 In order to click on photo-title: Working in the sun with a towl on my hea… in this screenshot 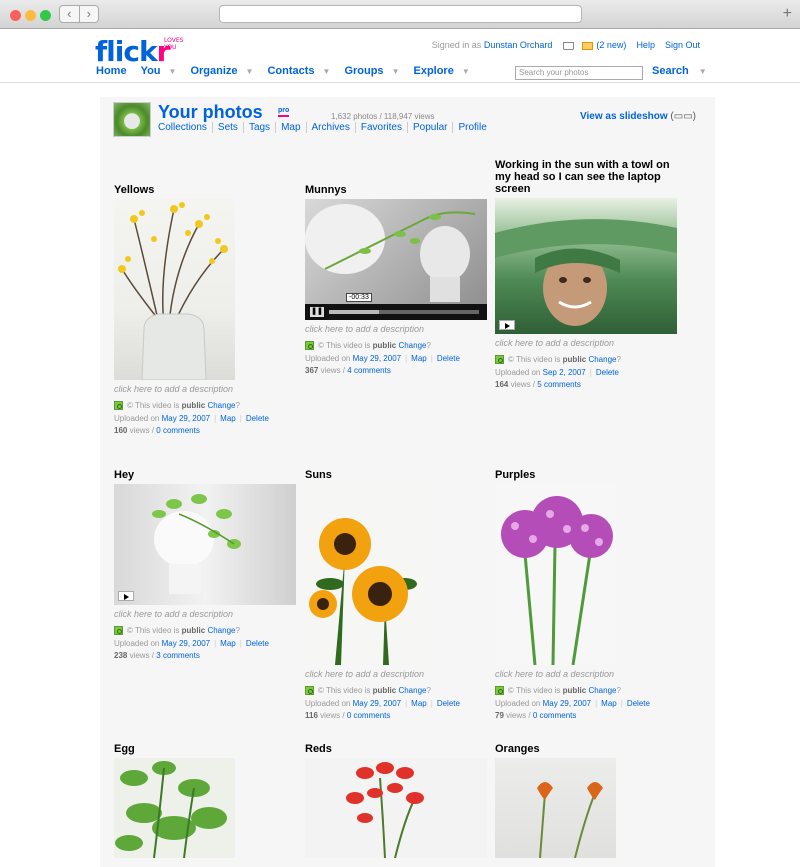, I will do `click(586, 177)`.